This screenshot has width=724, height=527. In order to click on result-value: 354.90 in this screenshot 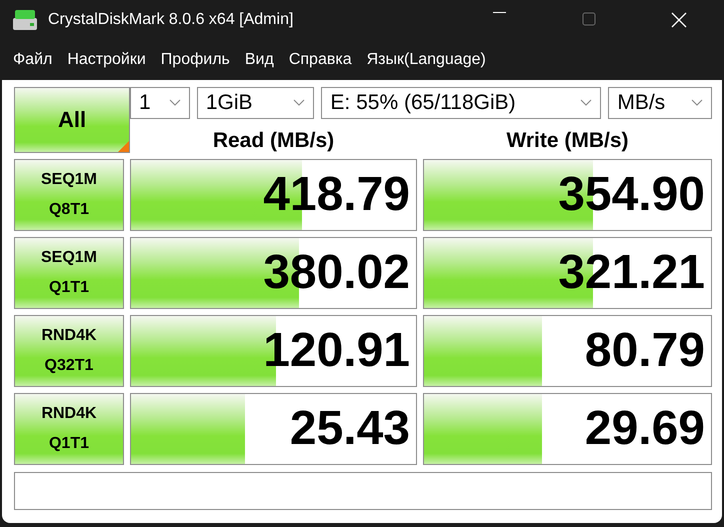, I will do `click(631, 195)`.